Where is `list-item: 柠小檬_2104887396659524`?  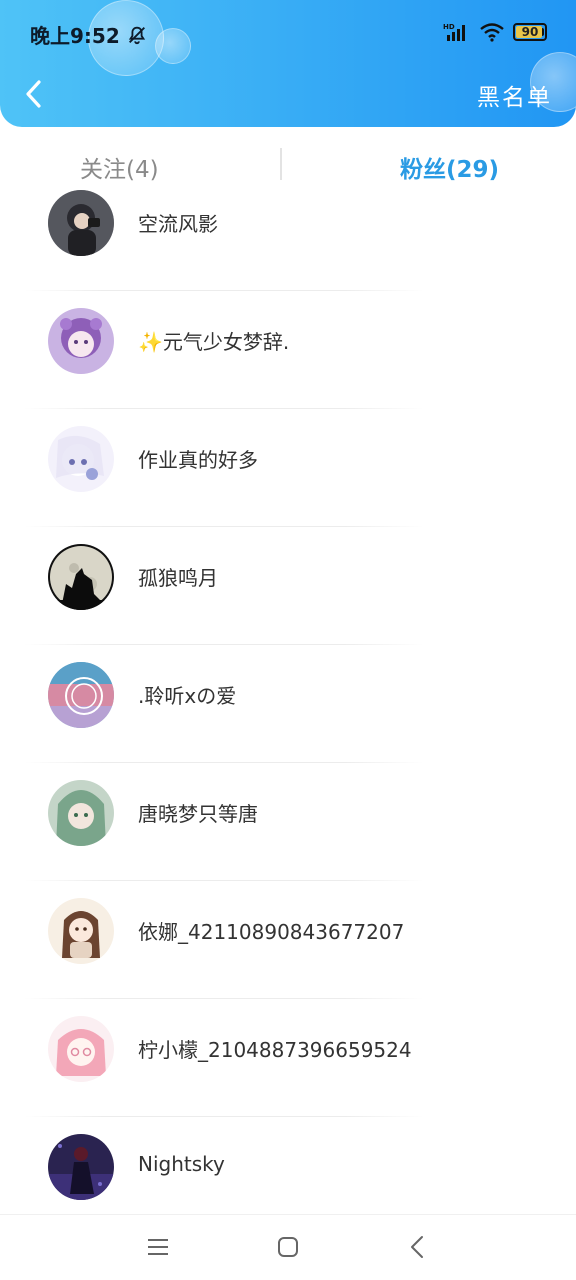
list-item: 柠小檬_2104887396659524 is located at coordinates (288, 1069).